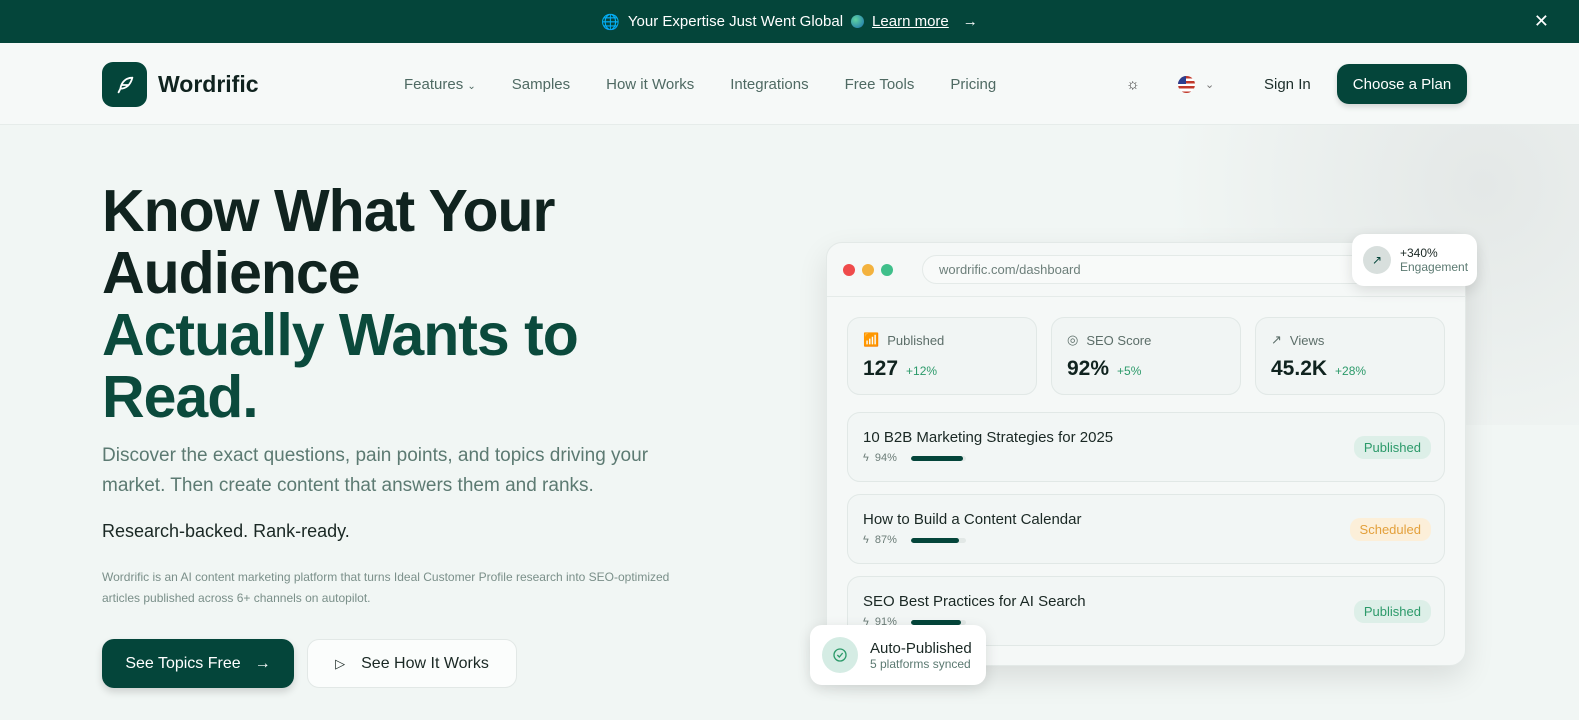 The height and width of the screenshot is (720, 1579). Describe the element at coordinates (942, 356) in the screenshot. I see `stat-published: 📶 Published 127 +12%` at that location.